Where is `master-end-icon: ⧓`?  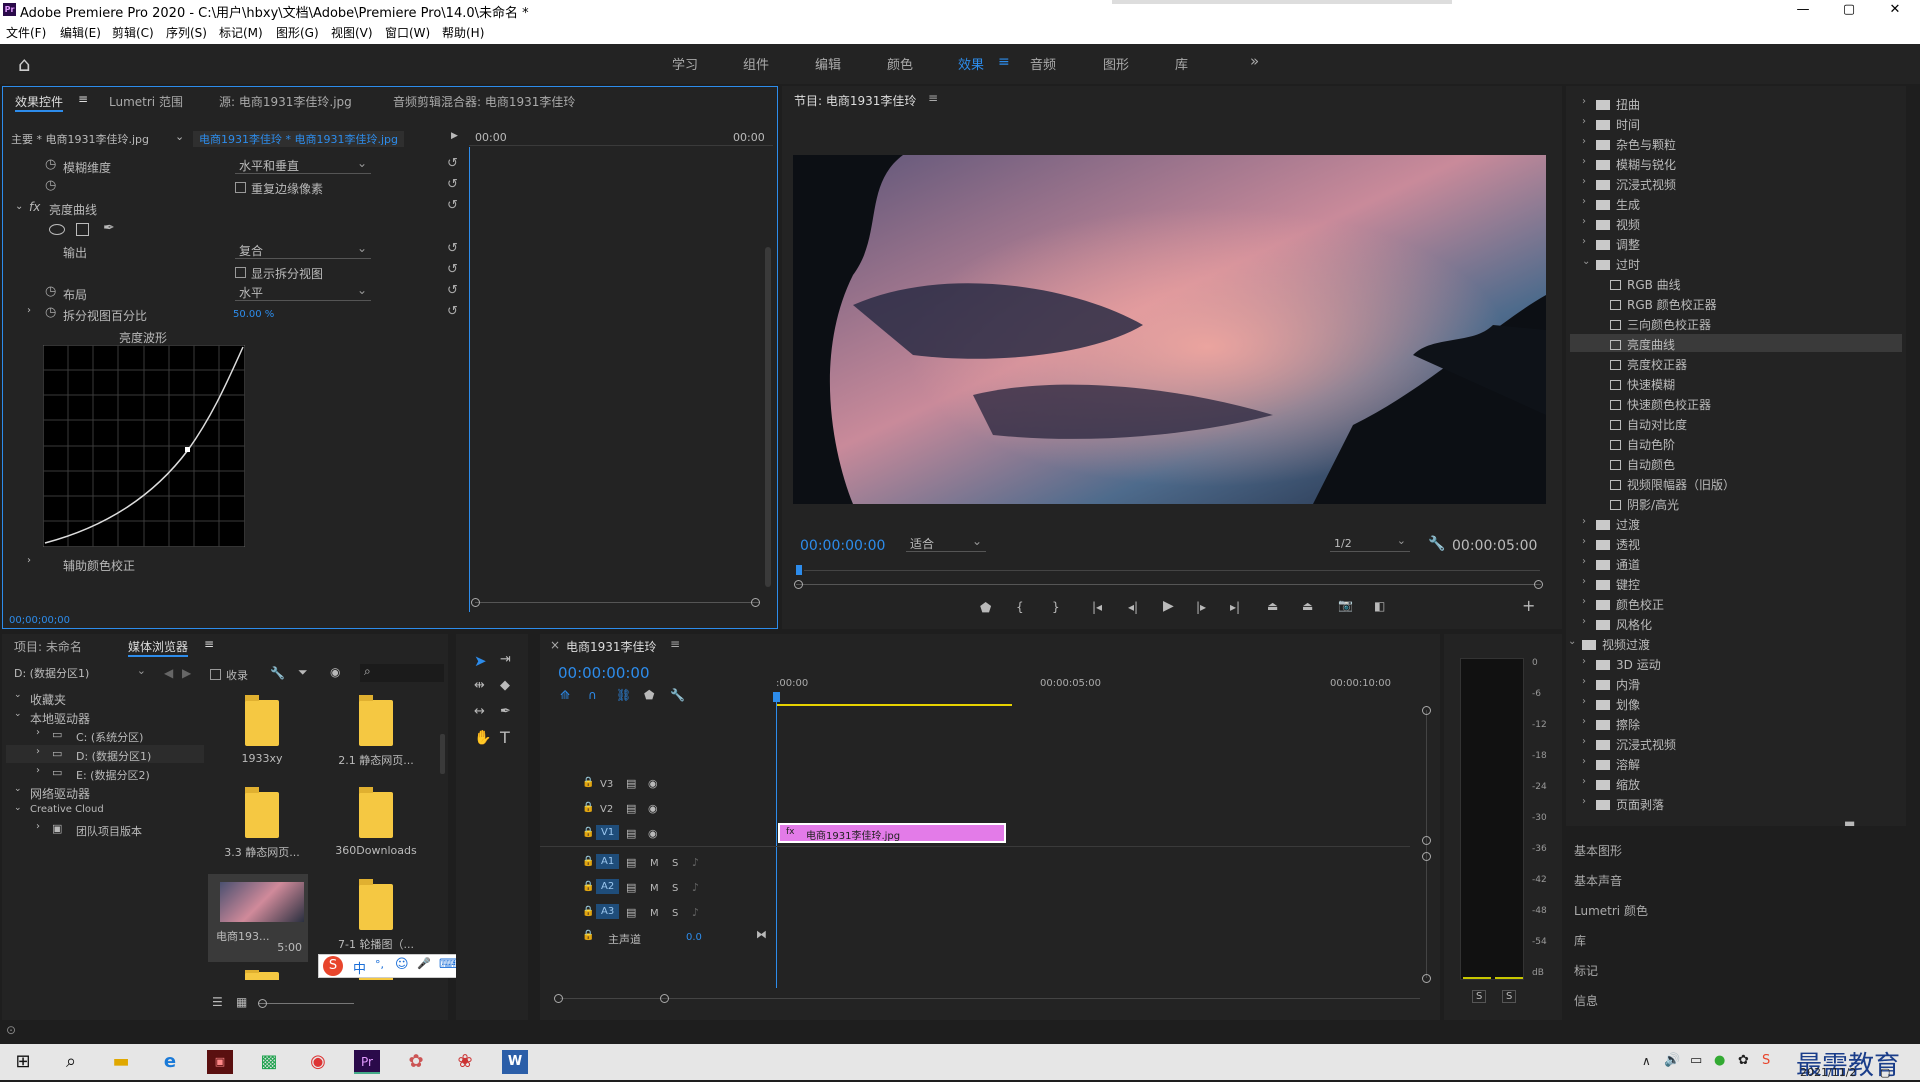 master-end-icon: ⧓ is located at coordinates (761, 934).